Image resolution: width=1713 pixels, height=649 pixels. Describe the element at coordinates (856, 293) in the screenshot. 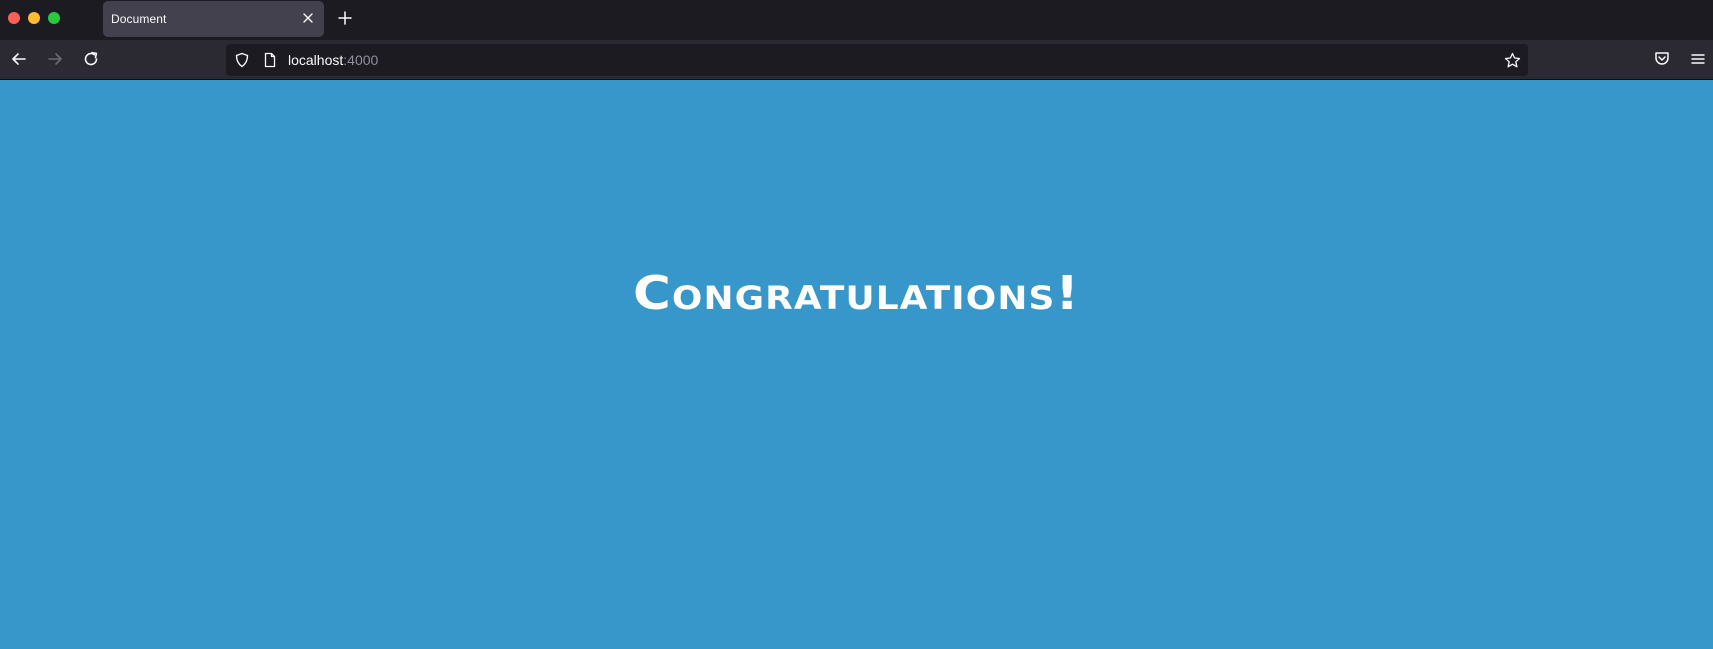

I see `page-headline: Congratulations!` at that location.